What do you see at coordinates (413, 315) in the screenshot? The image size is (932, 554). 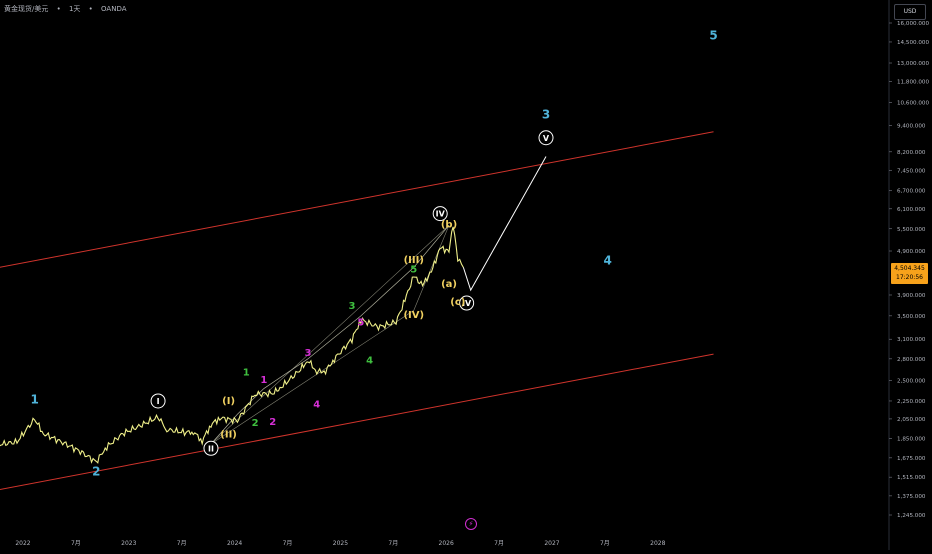 I see `wave-label: (IV)` at bounding box center [413, 315].